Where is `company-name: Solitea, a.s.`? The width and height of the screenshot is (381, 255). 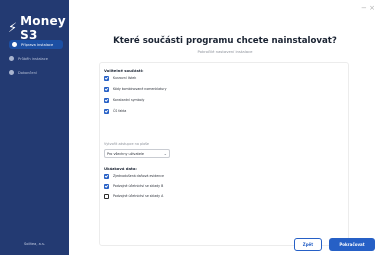
company-name: Solitea, a.s. is located at coordinates (34, 244).